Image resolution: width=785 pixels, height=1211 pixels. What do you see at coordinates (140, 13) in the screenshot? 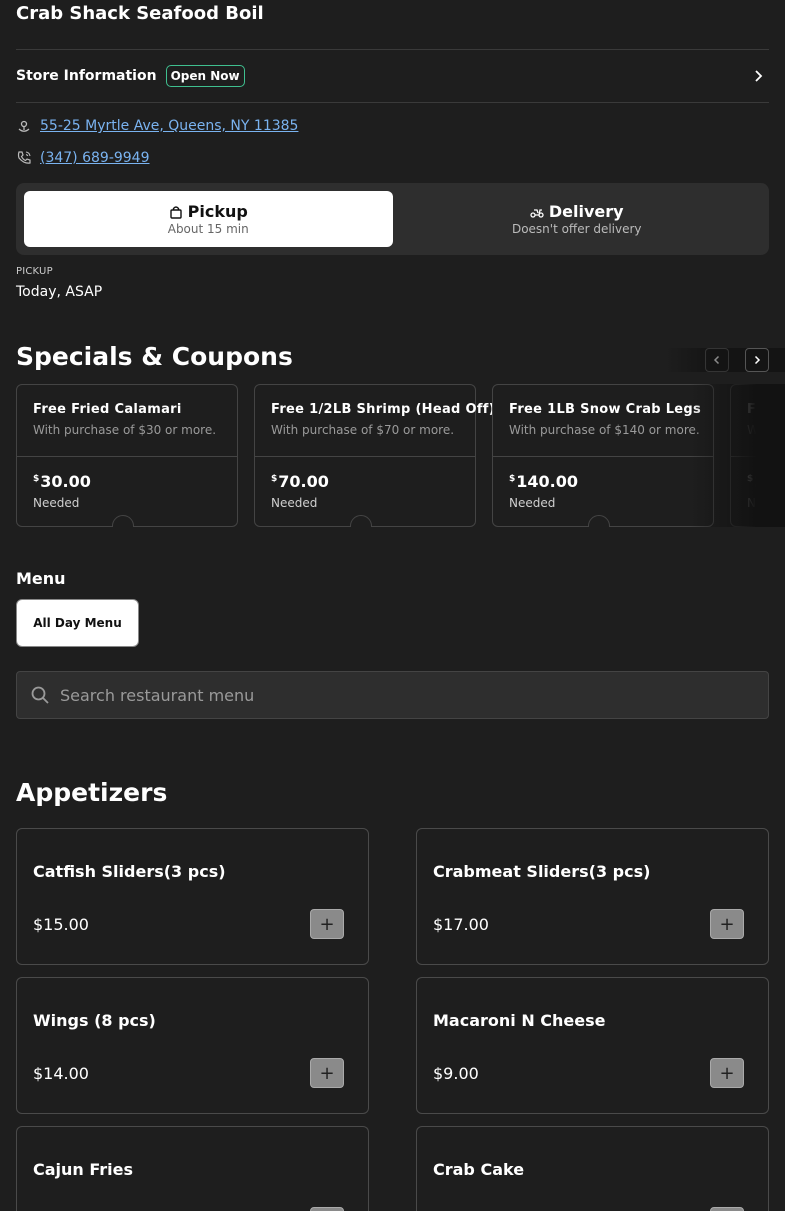
I see `restaurant-title: Crab Shack Seafood Boil` at bounding box center [140, 13].